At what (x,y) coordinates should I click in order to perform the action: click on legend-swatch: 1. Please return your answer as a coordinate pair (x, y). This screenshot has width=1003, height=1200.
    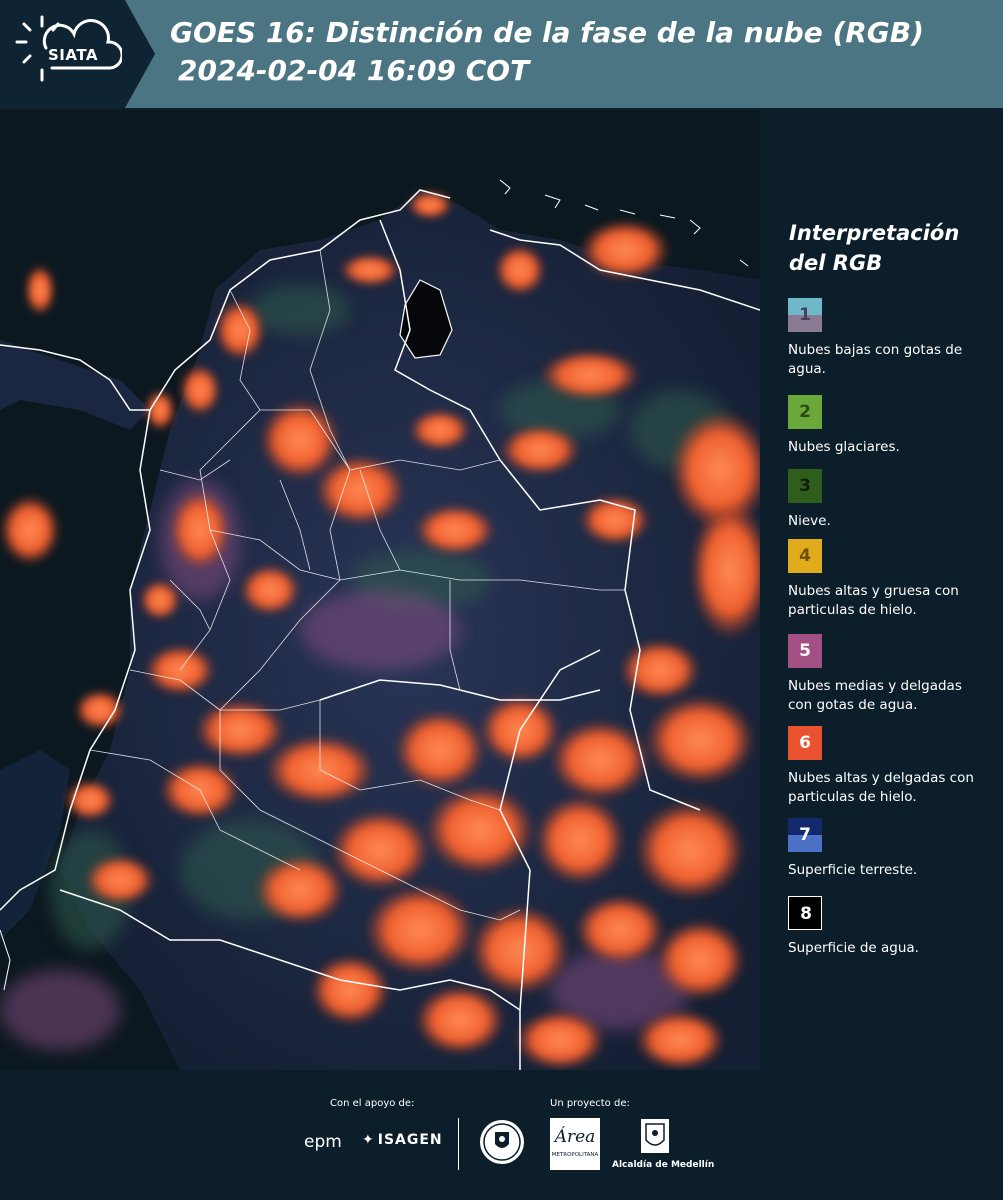
    Looking at the image, I should click on (805, 315).